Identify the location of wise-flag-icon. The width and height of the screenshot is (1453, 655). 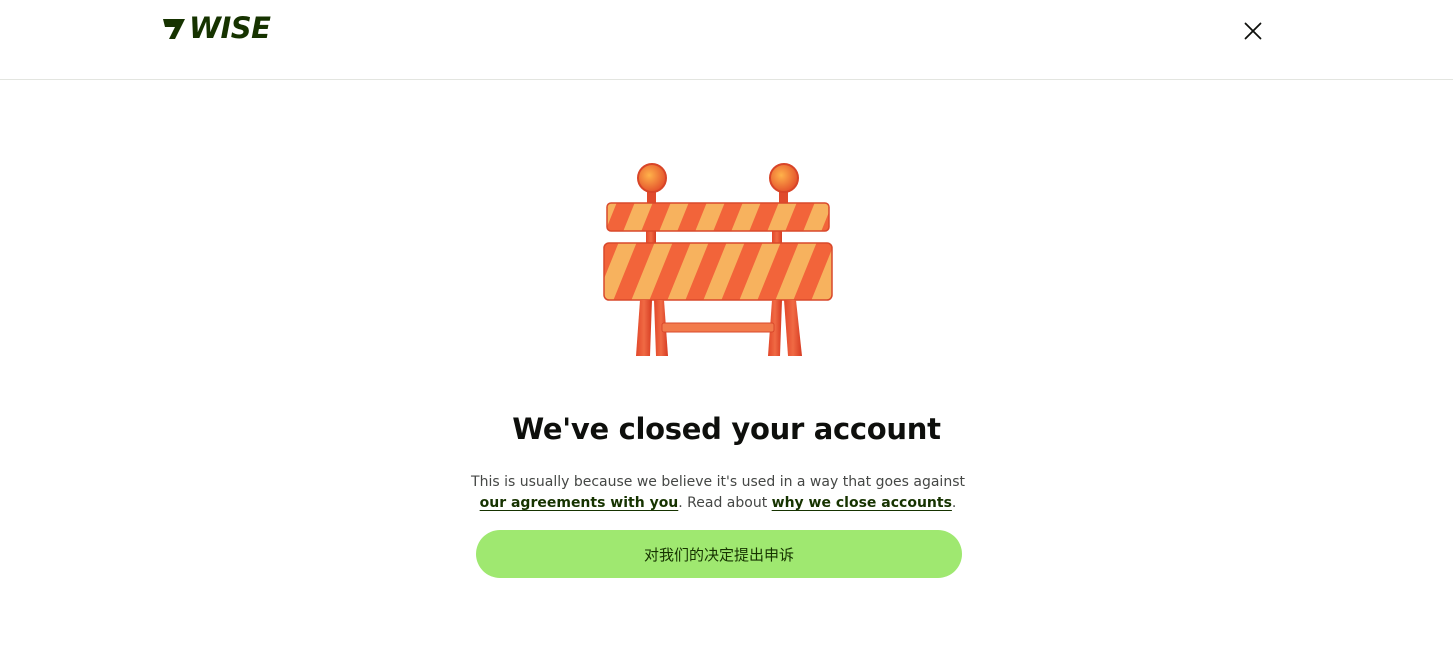
(174, 29).